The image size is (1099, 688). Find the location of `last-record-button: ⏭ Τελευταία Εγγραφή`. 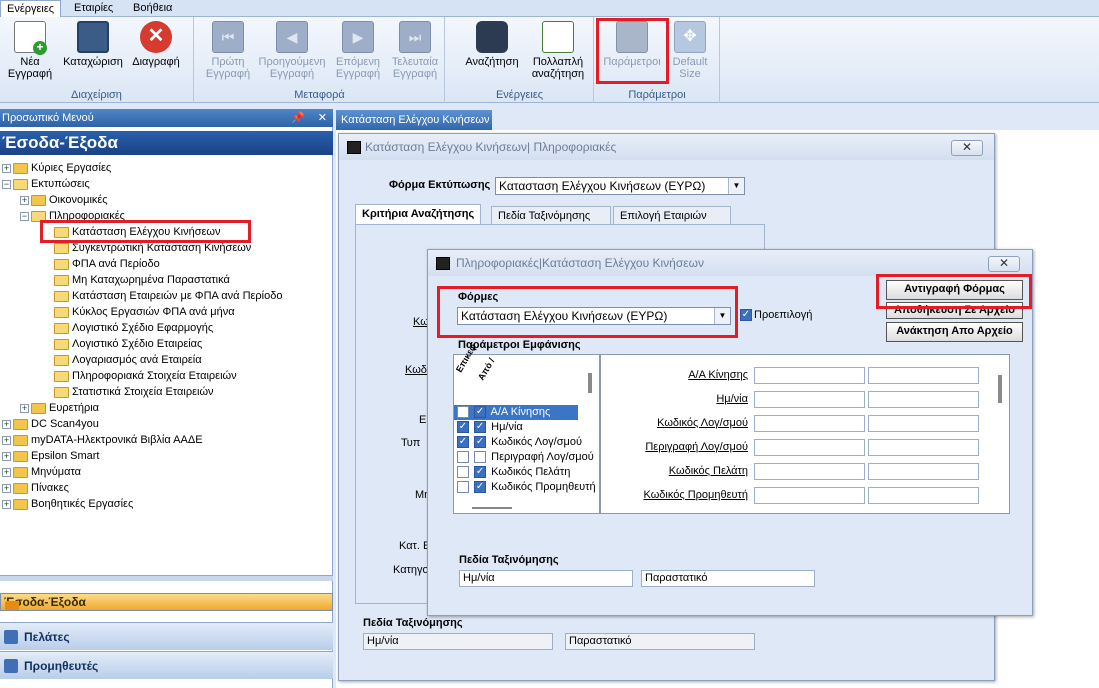

last-record-button: ⏭ Τελευταία Εγγραφή is located at coordinates (415, 50).